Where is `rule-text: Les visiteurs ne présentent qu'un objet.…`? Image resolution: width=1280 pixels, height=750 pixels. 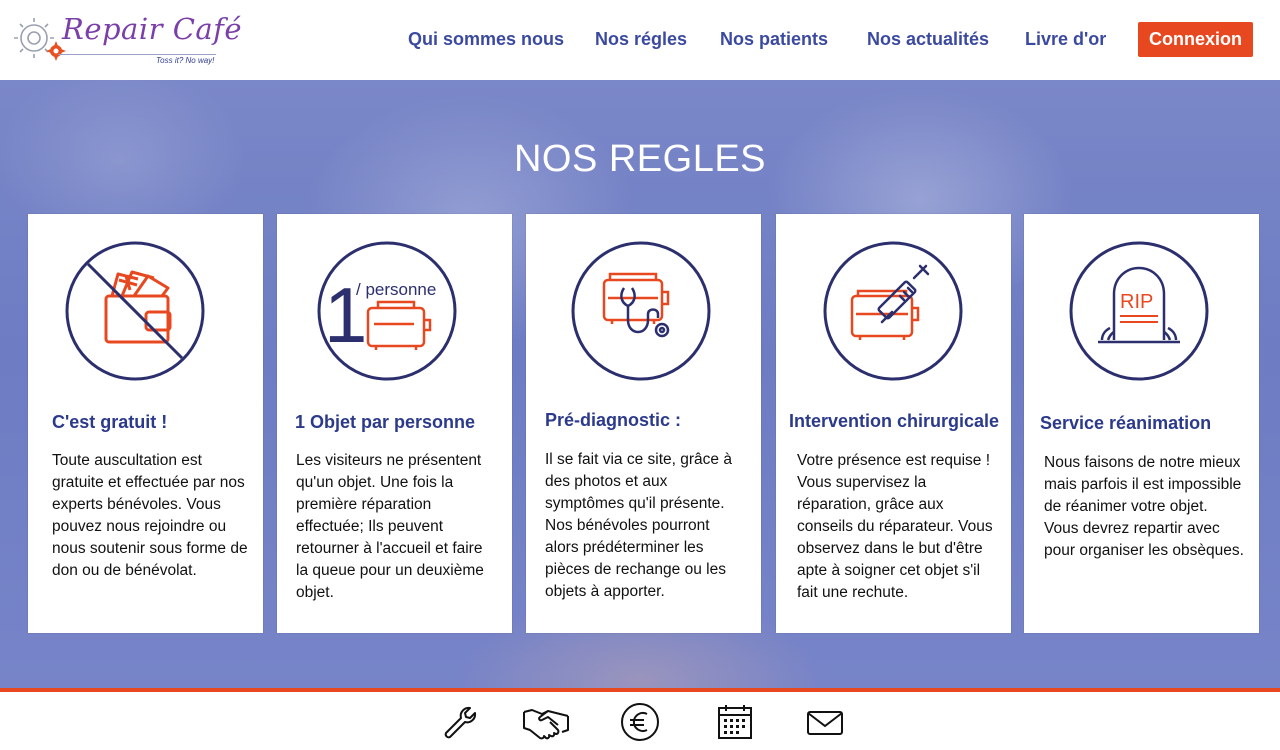 rule-text: Les visiteurs ne présentent qu'un objet.… is located at coordinates (390, 526).